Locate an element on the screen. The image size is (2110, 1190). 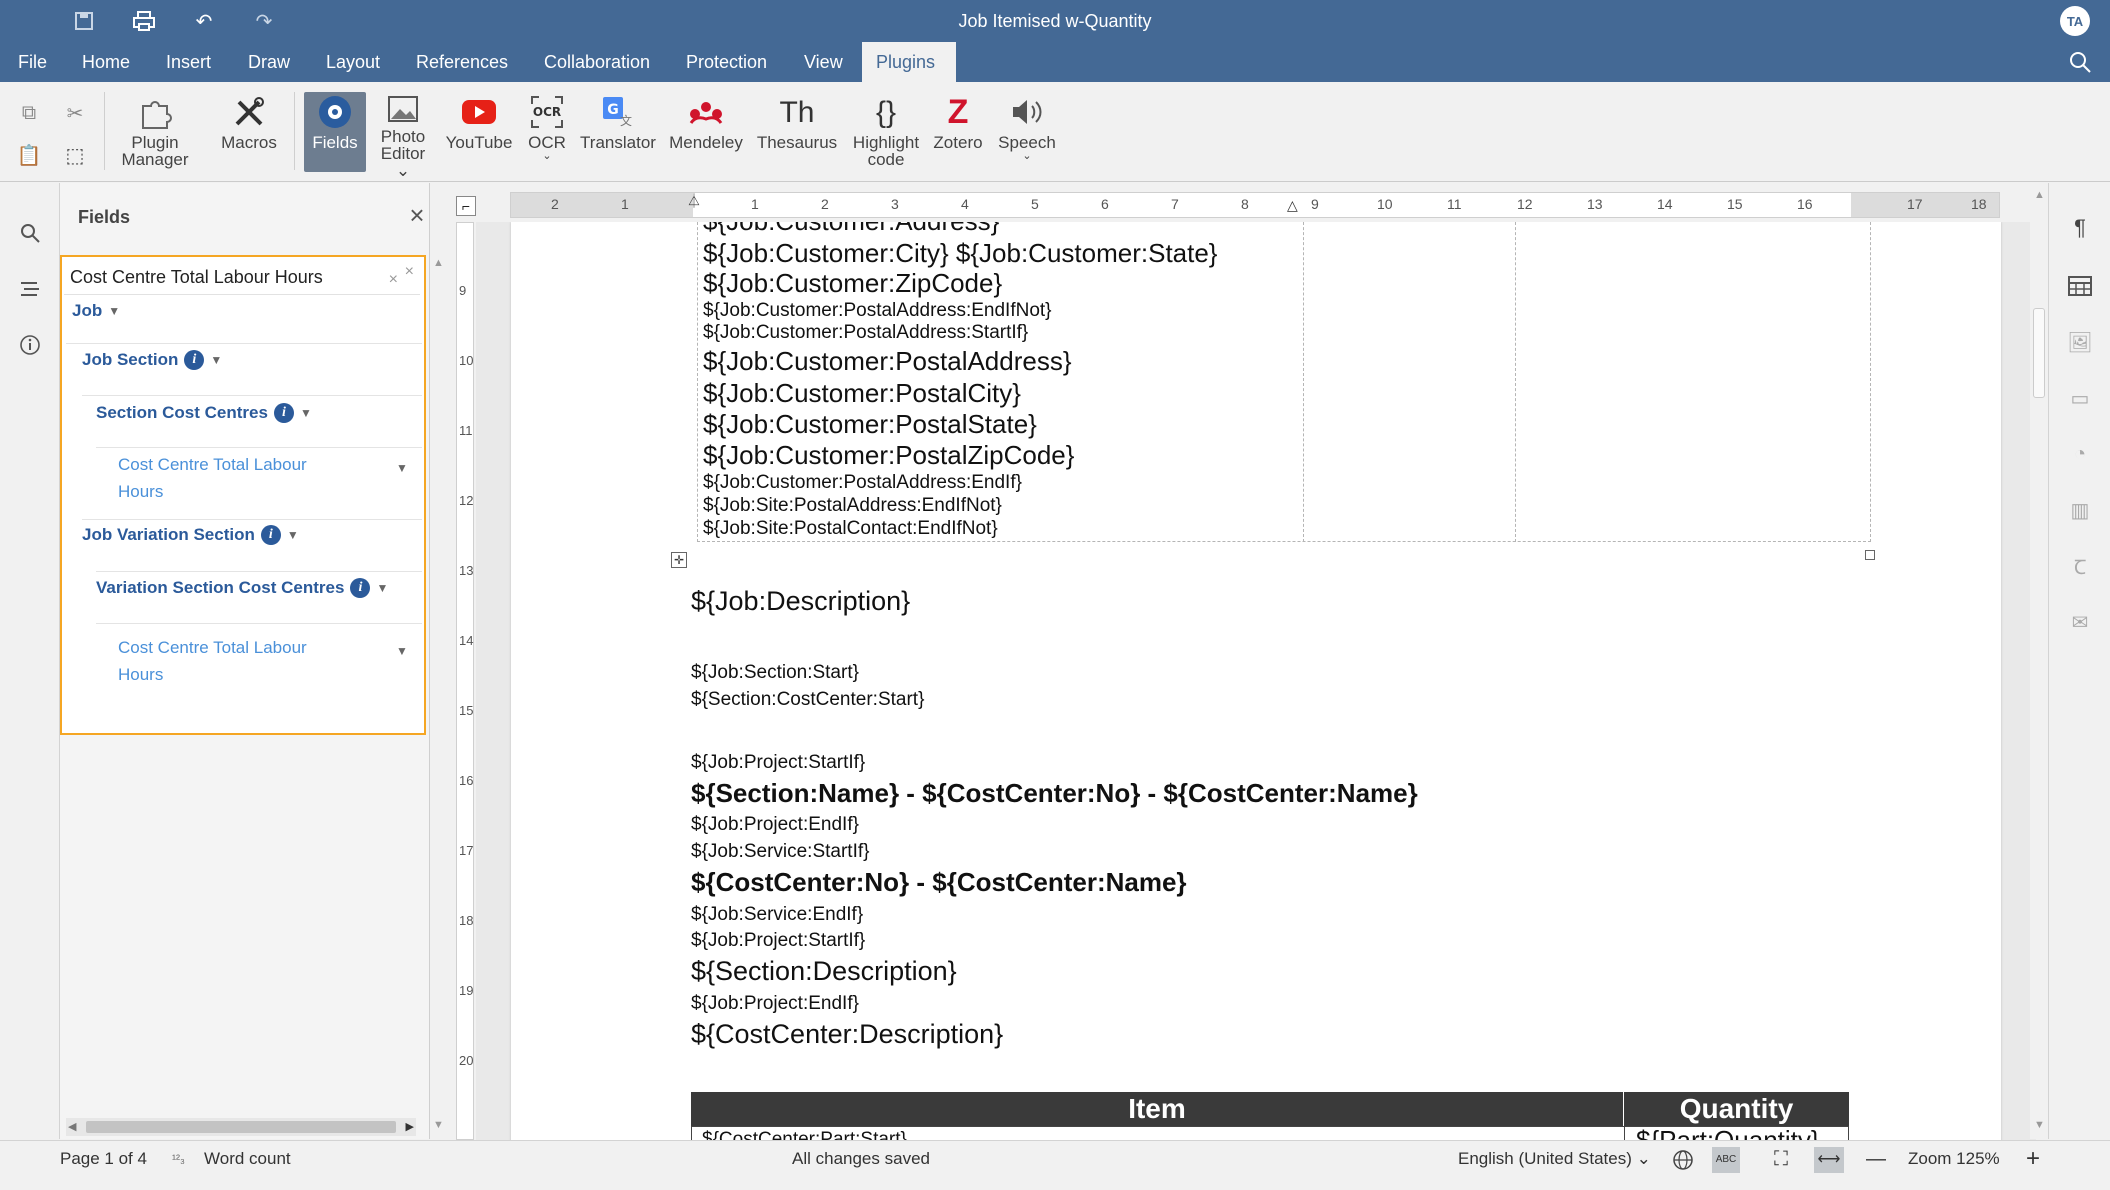
document-scrollbar: ▲ ▼ is located at coordinates (2039, 661).